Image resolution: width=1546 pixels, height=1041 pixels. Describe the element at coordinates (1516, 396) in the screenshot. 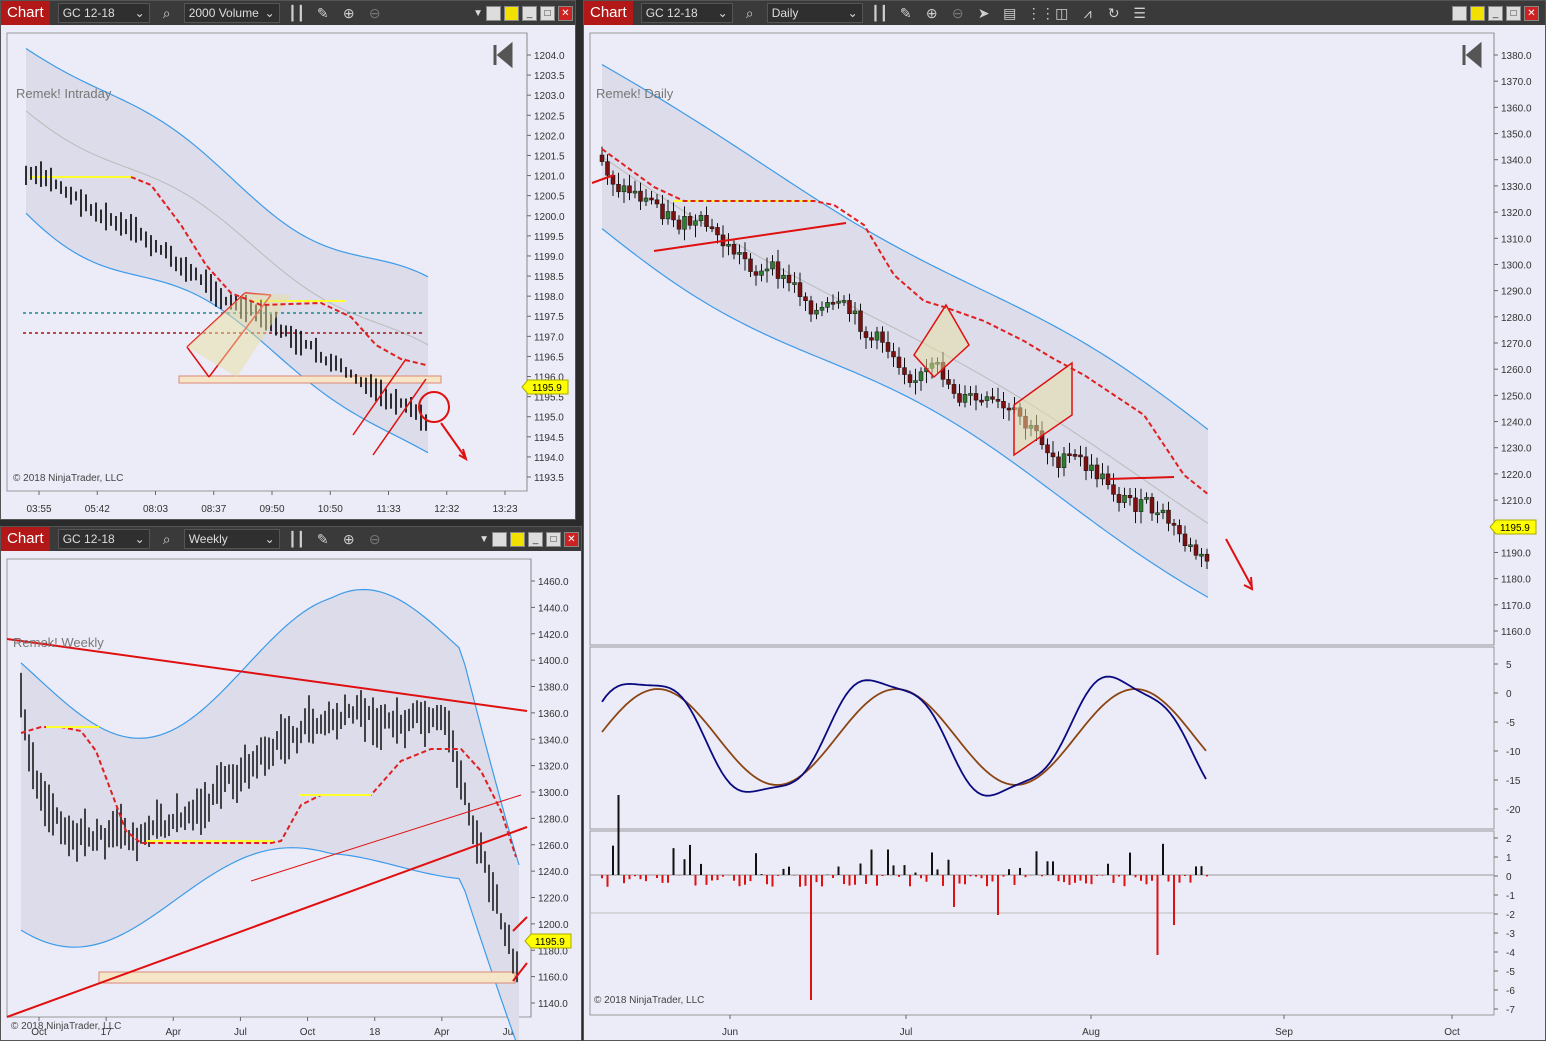

I see `y-tick-label: 1250.0` at that location.